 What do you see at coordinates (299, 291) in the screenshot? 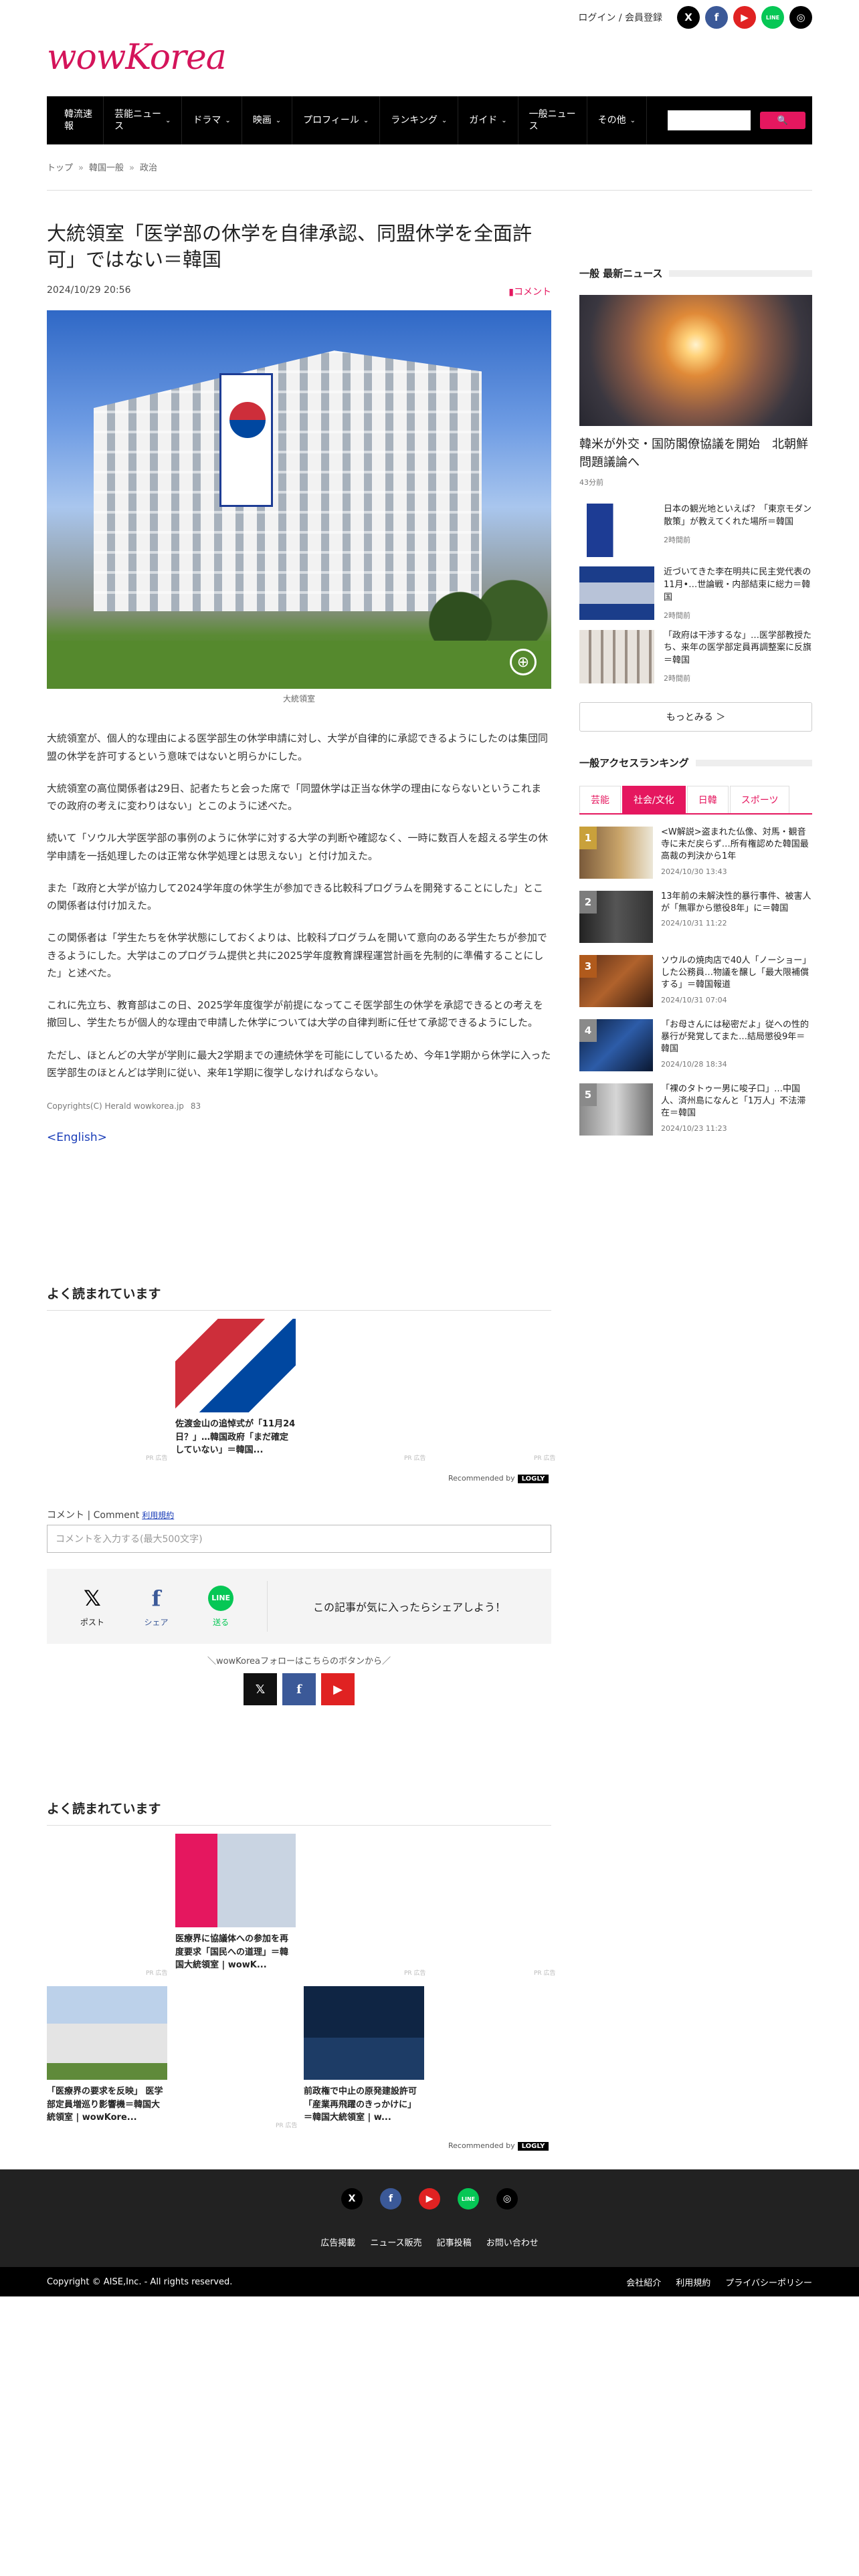
I see `article-meta: 2024/10/29 20:56 ▮コメント` at bounding box center [299, 291].